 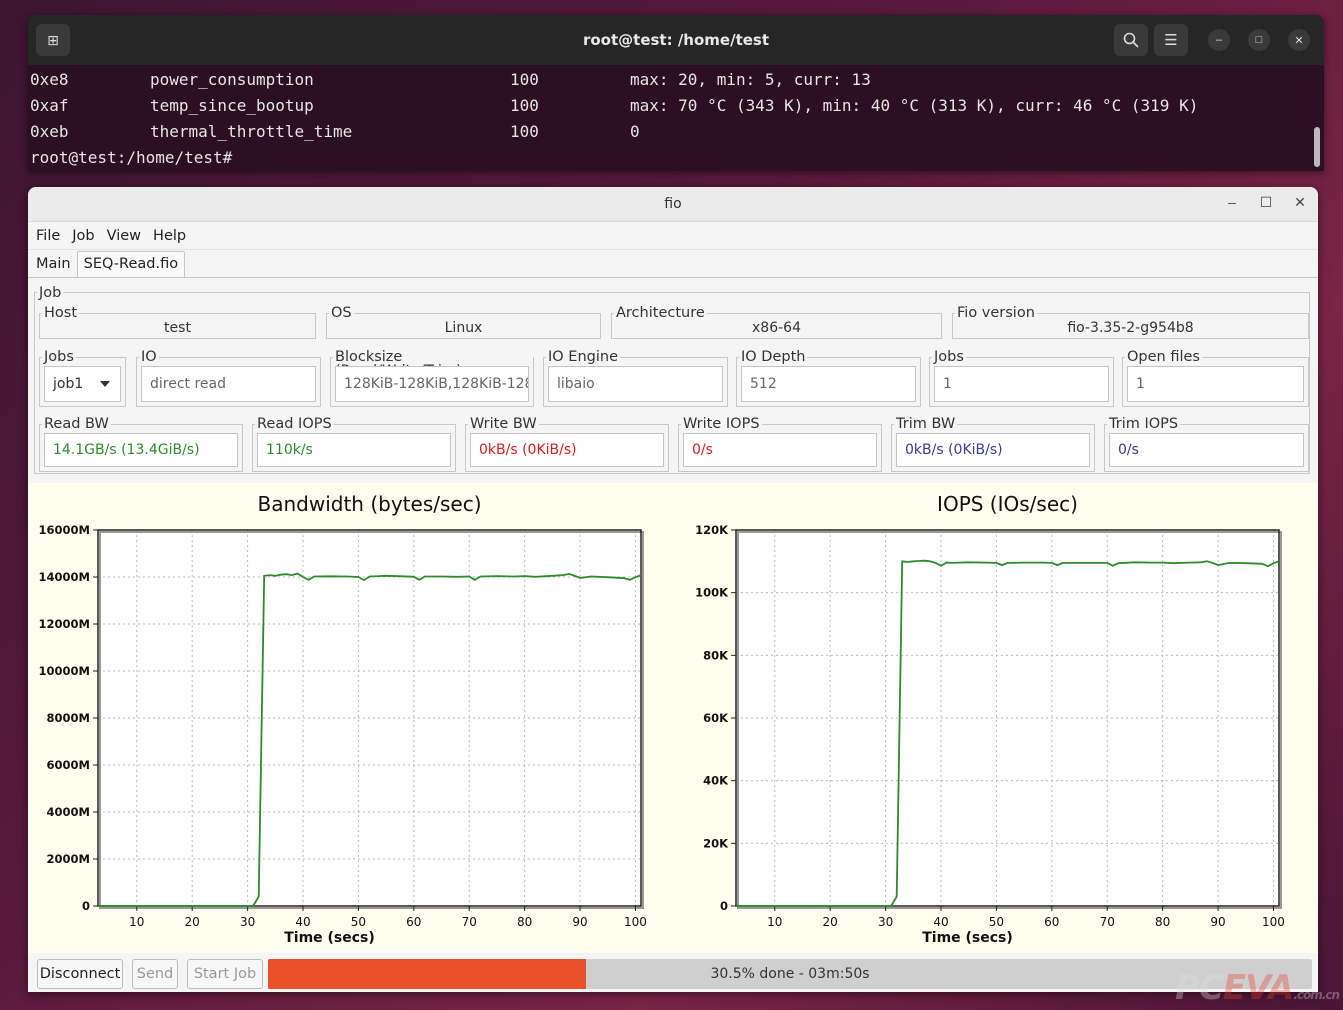 What do you see at coordinates (993, 450) in the screenshot?
I see `trim-bw-field: 0kB/s (0KiB/s)` at bounding box center [993, 450].